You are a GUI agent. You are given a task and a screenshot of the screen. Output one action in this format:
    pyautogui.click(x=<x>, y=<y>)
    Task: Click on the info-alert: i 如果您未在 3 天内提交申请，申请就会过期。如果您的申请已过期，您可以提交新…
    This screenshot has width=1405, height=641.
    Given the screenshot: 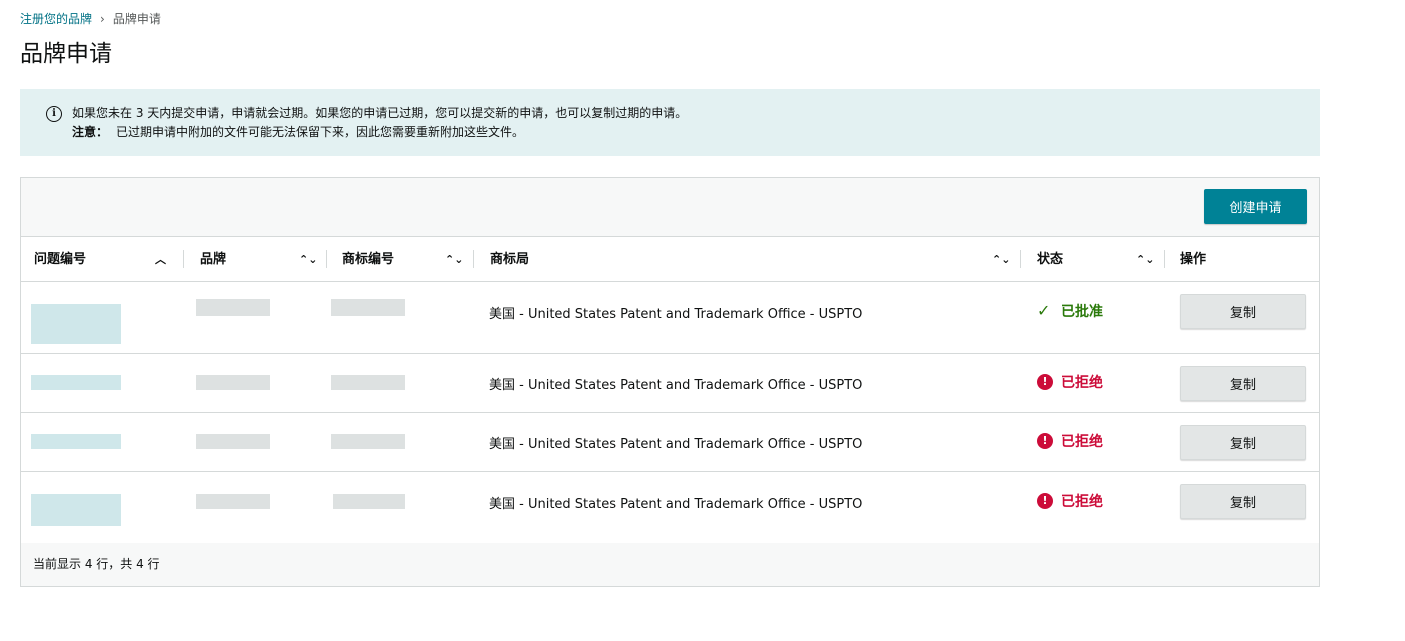 What is the action you would take?
    pyautogui.click(x=670, y=122)
    